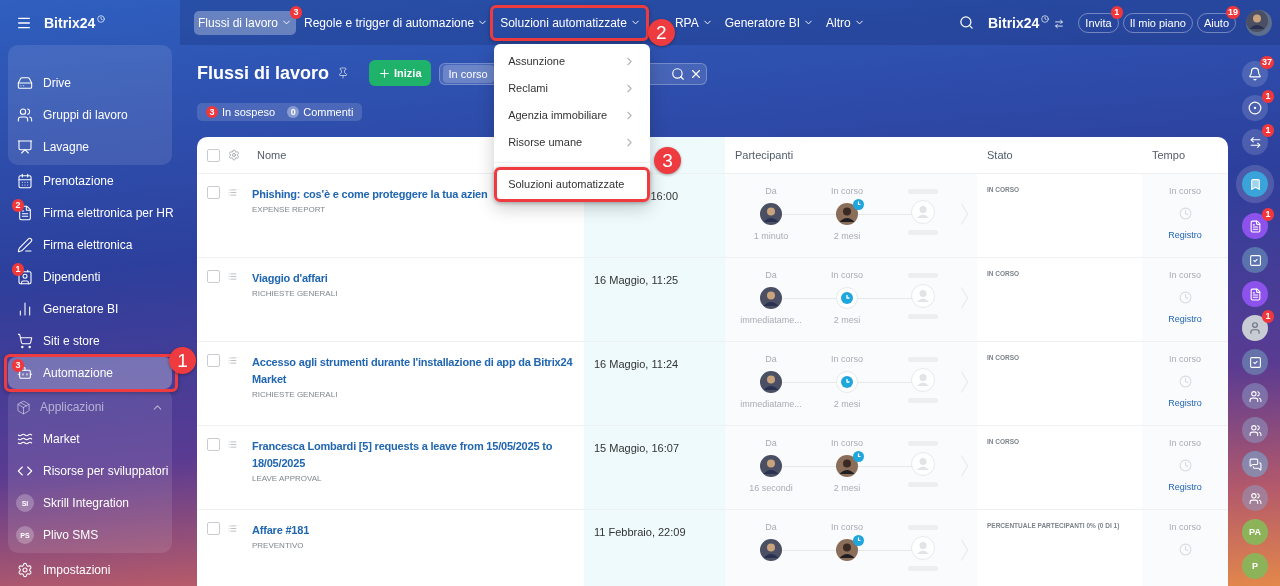 This screenshot has height=586, width=1280. What do you see at coordinates (845, 22) in the screenshot?
I see `nav-tab: Altro` at bounding box center [845, 22].